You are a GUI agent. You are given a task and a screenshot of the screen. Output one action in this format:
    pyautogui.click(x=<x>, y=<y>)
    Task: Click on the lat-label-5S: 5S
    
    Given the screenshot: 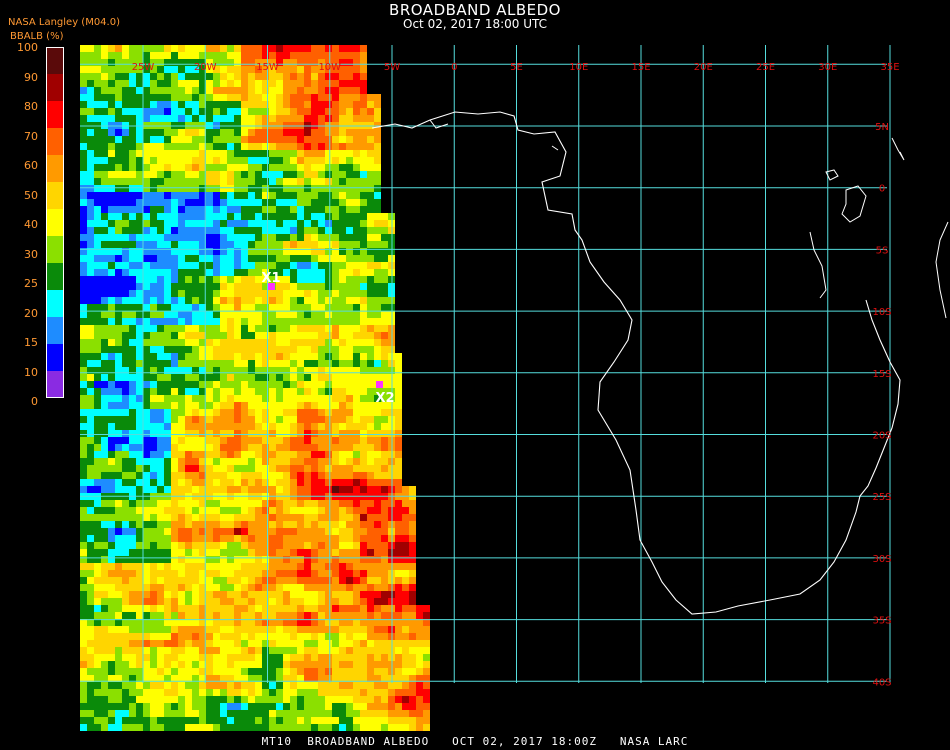 What is the action you would take?
    pyautogui.click(x=882, y=250)
    